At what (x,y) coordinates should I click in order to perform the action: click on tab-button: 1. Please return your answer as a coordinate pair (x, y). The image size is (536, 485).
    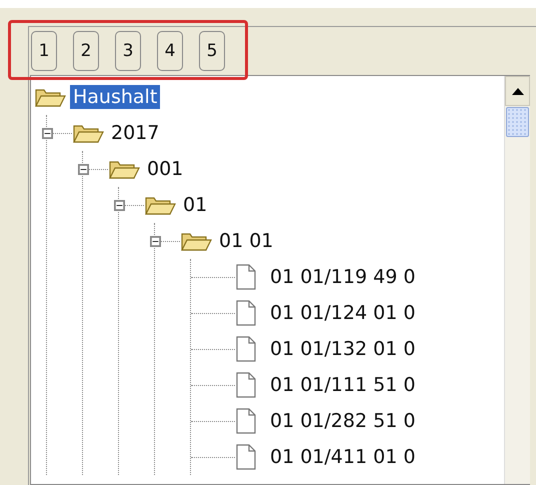
    Looking at the image, I should click on (44, 51).